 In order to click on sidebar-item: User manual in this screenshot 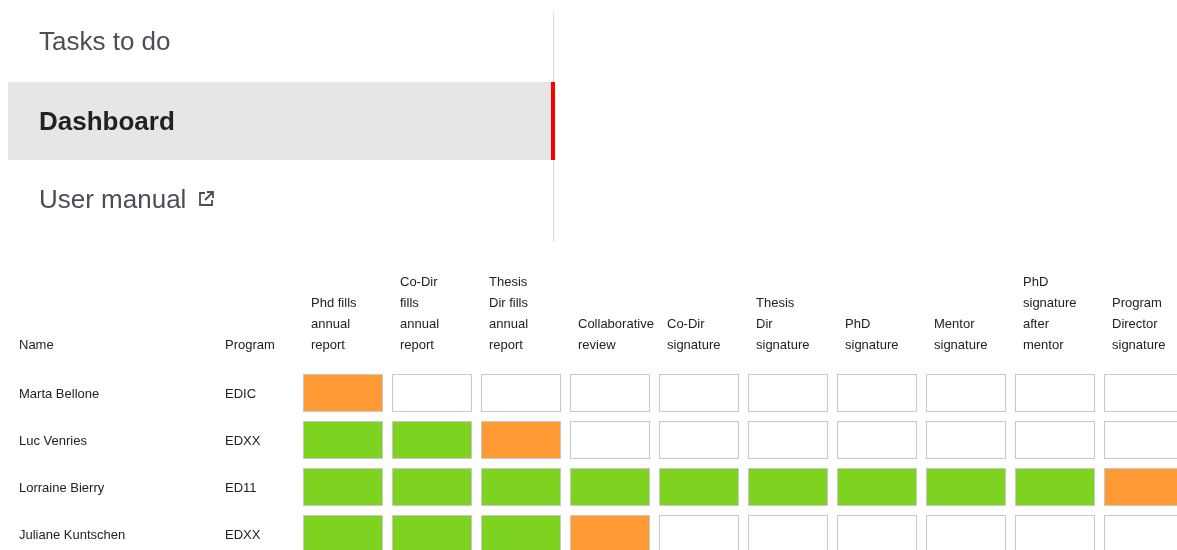, I will do `click(280, 199)`.